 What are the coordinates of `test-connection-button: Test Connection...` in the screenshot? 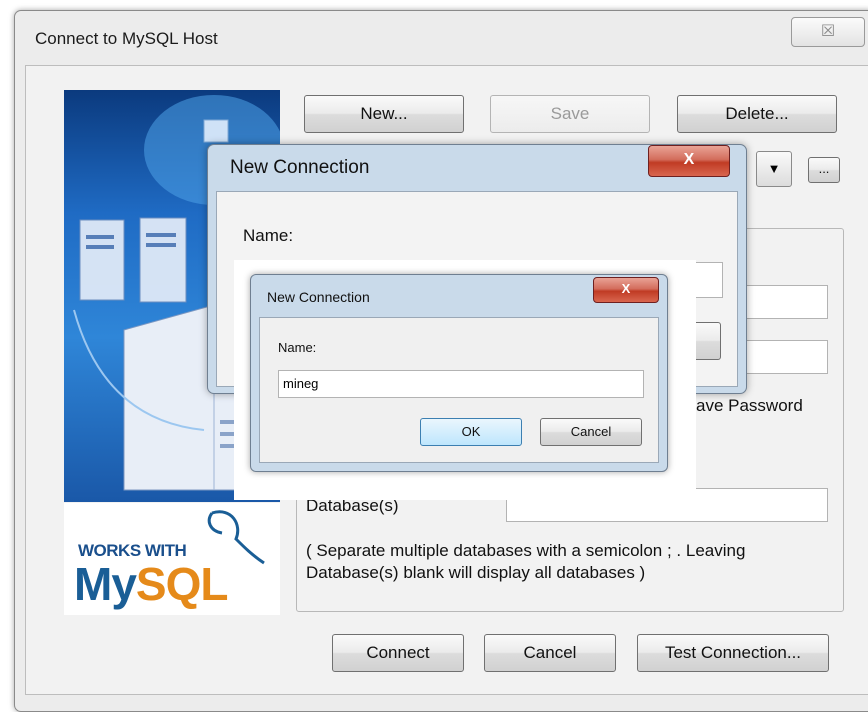 It's located at (733, 653).